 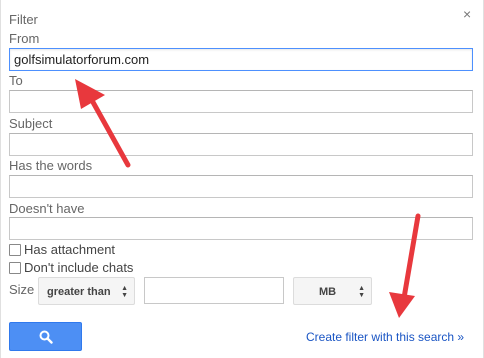 I want to click on dont-include-chats-checkbox, so click(x=15, y=268).